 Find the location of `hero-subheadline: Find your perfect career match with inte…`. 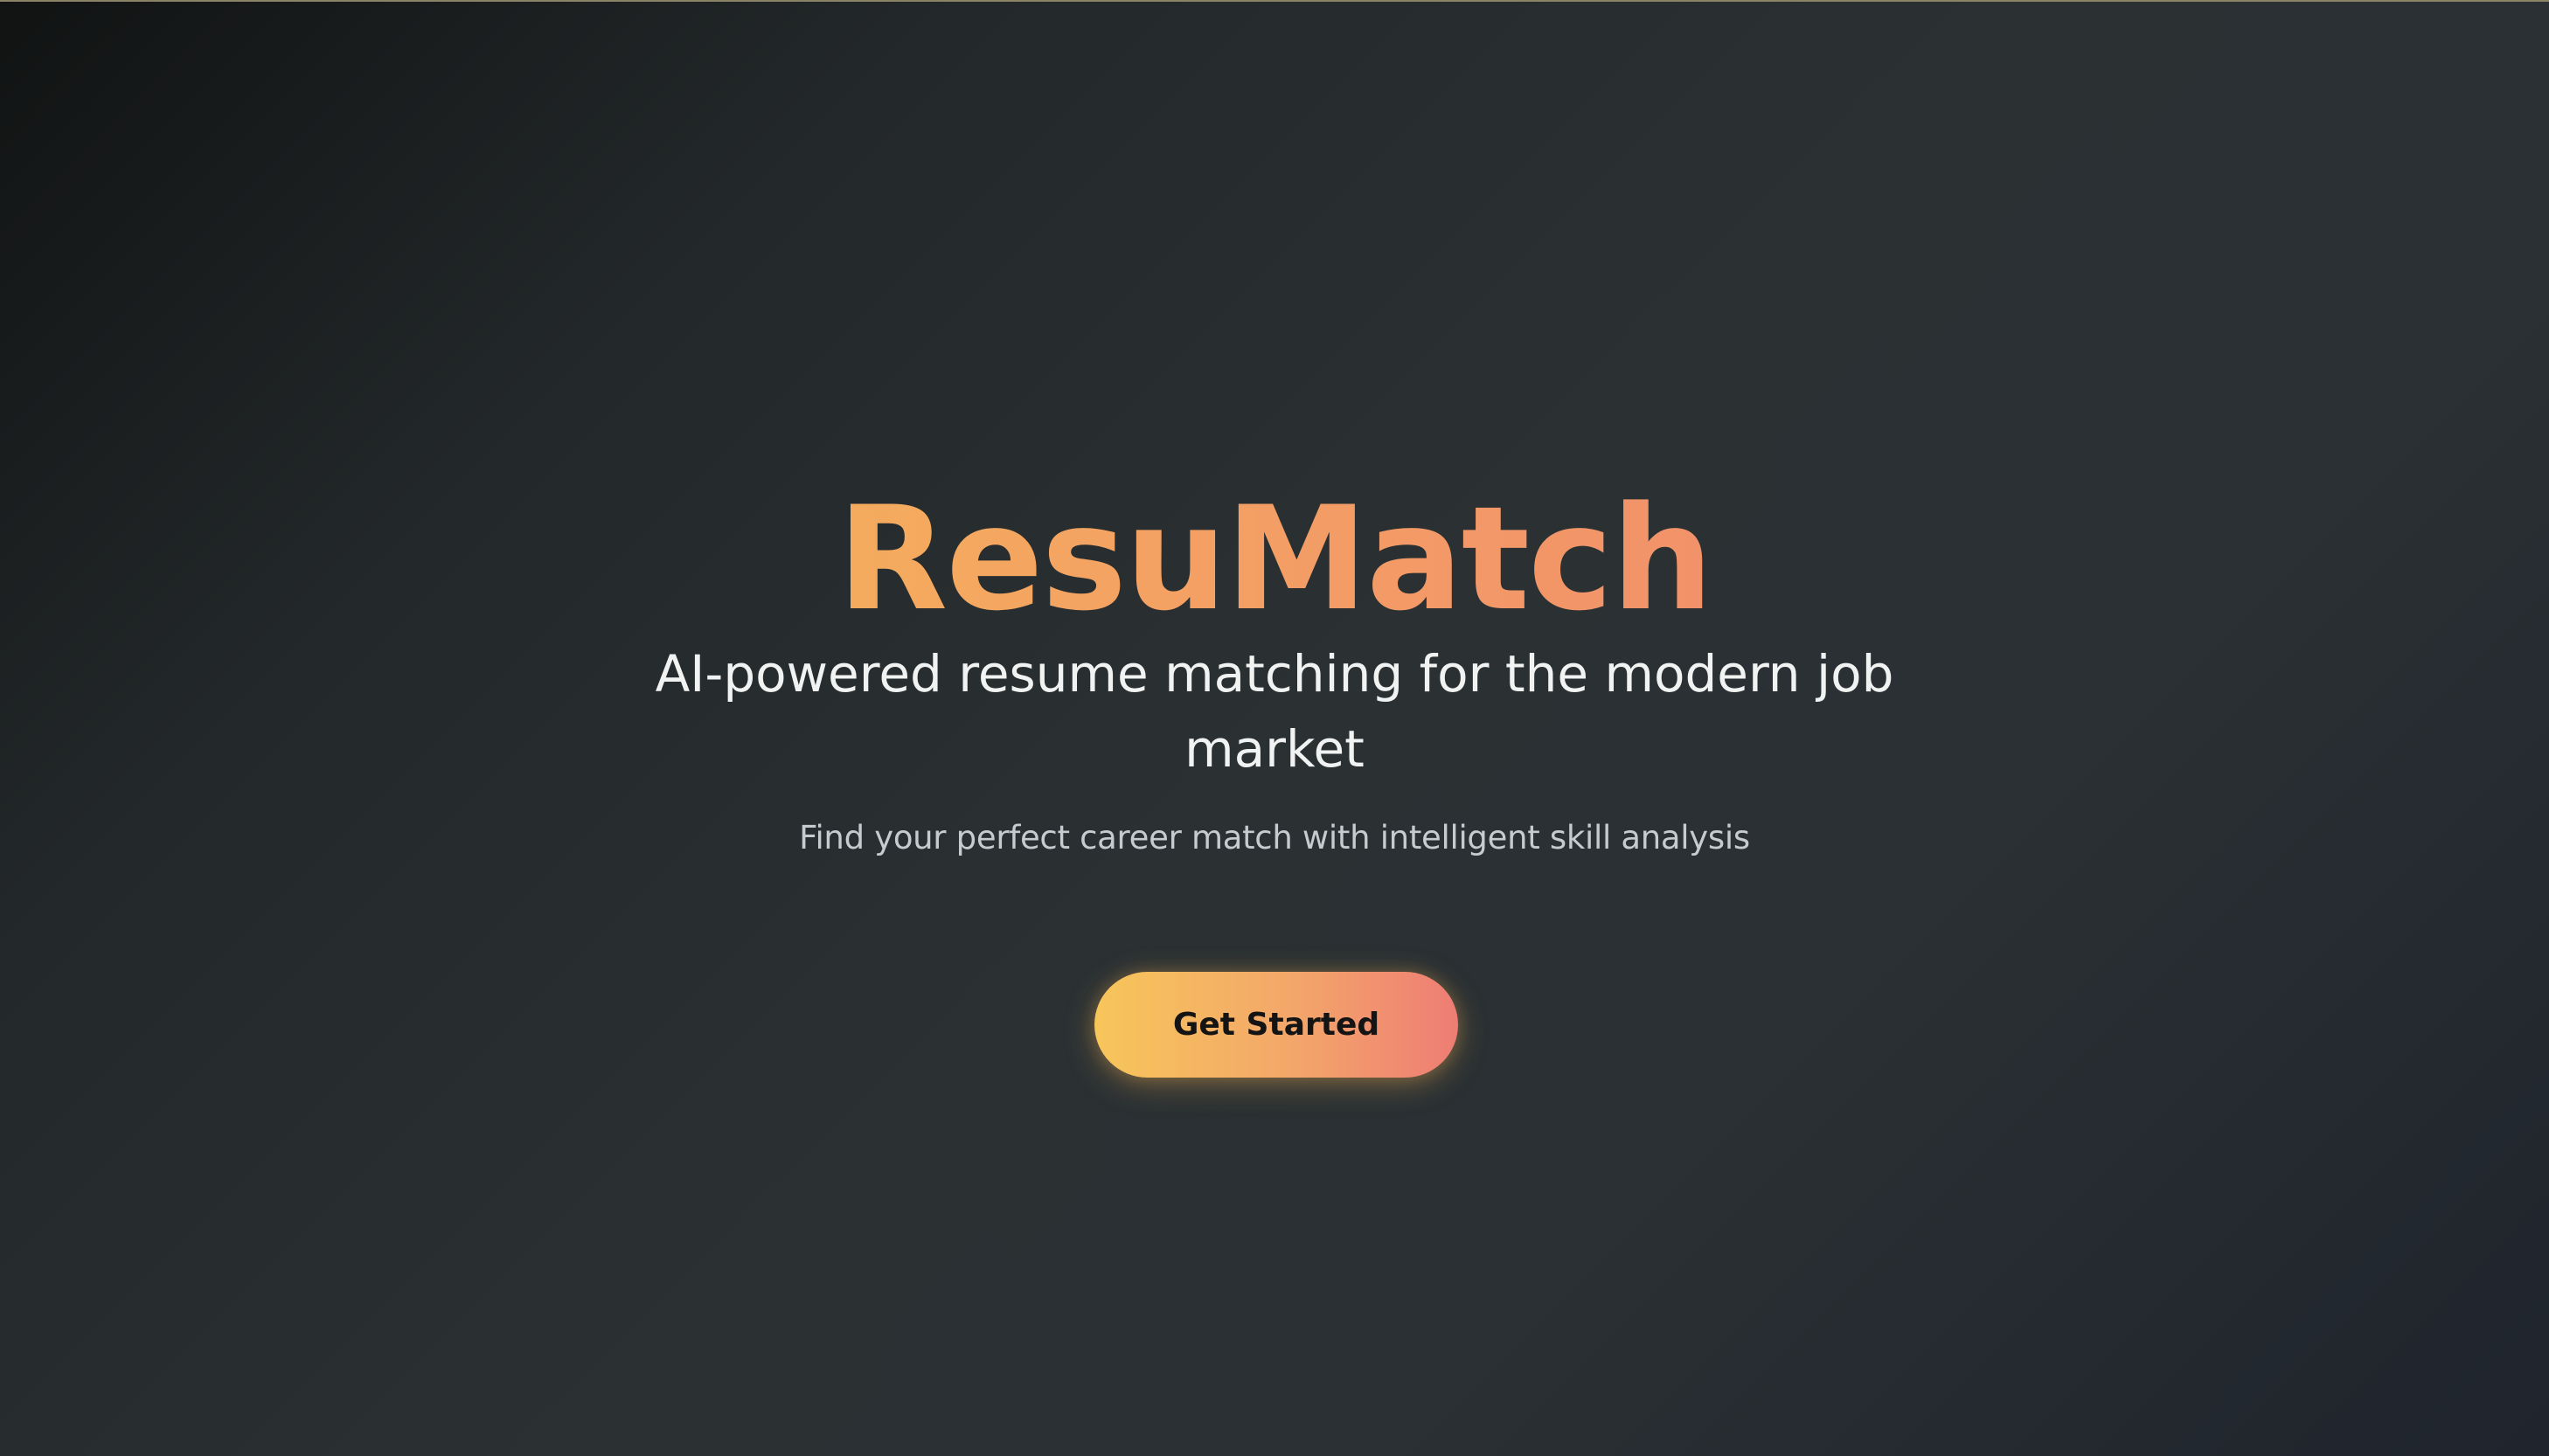

hero-subheadline: Find your perfect career match with inte… is located at coordinates (1274, 837).